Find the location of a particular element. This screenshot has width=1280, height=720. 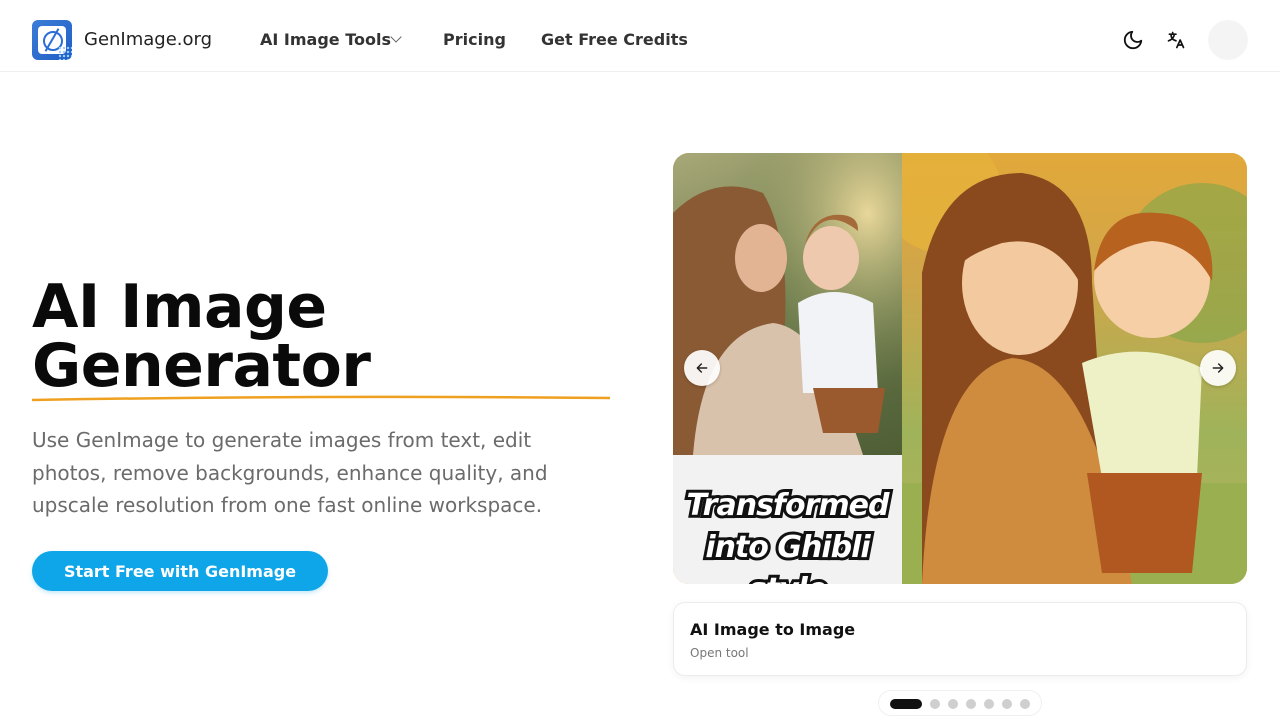

translate-icon is located at coordinates (1176, 40).